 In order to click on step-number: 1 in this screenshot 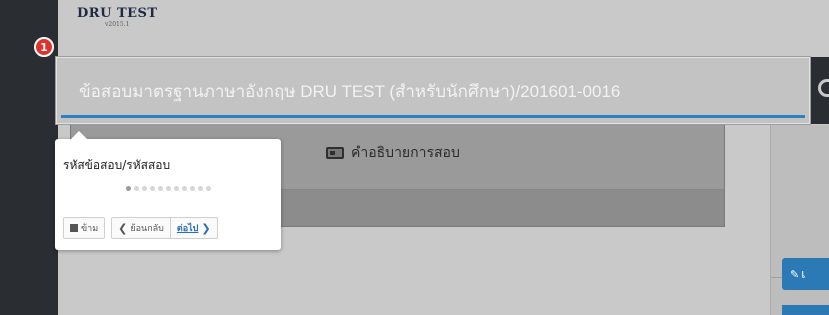, I will do `click(44, 47)`.